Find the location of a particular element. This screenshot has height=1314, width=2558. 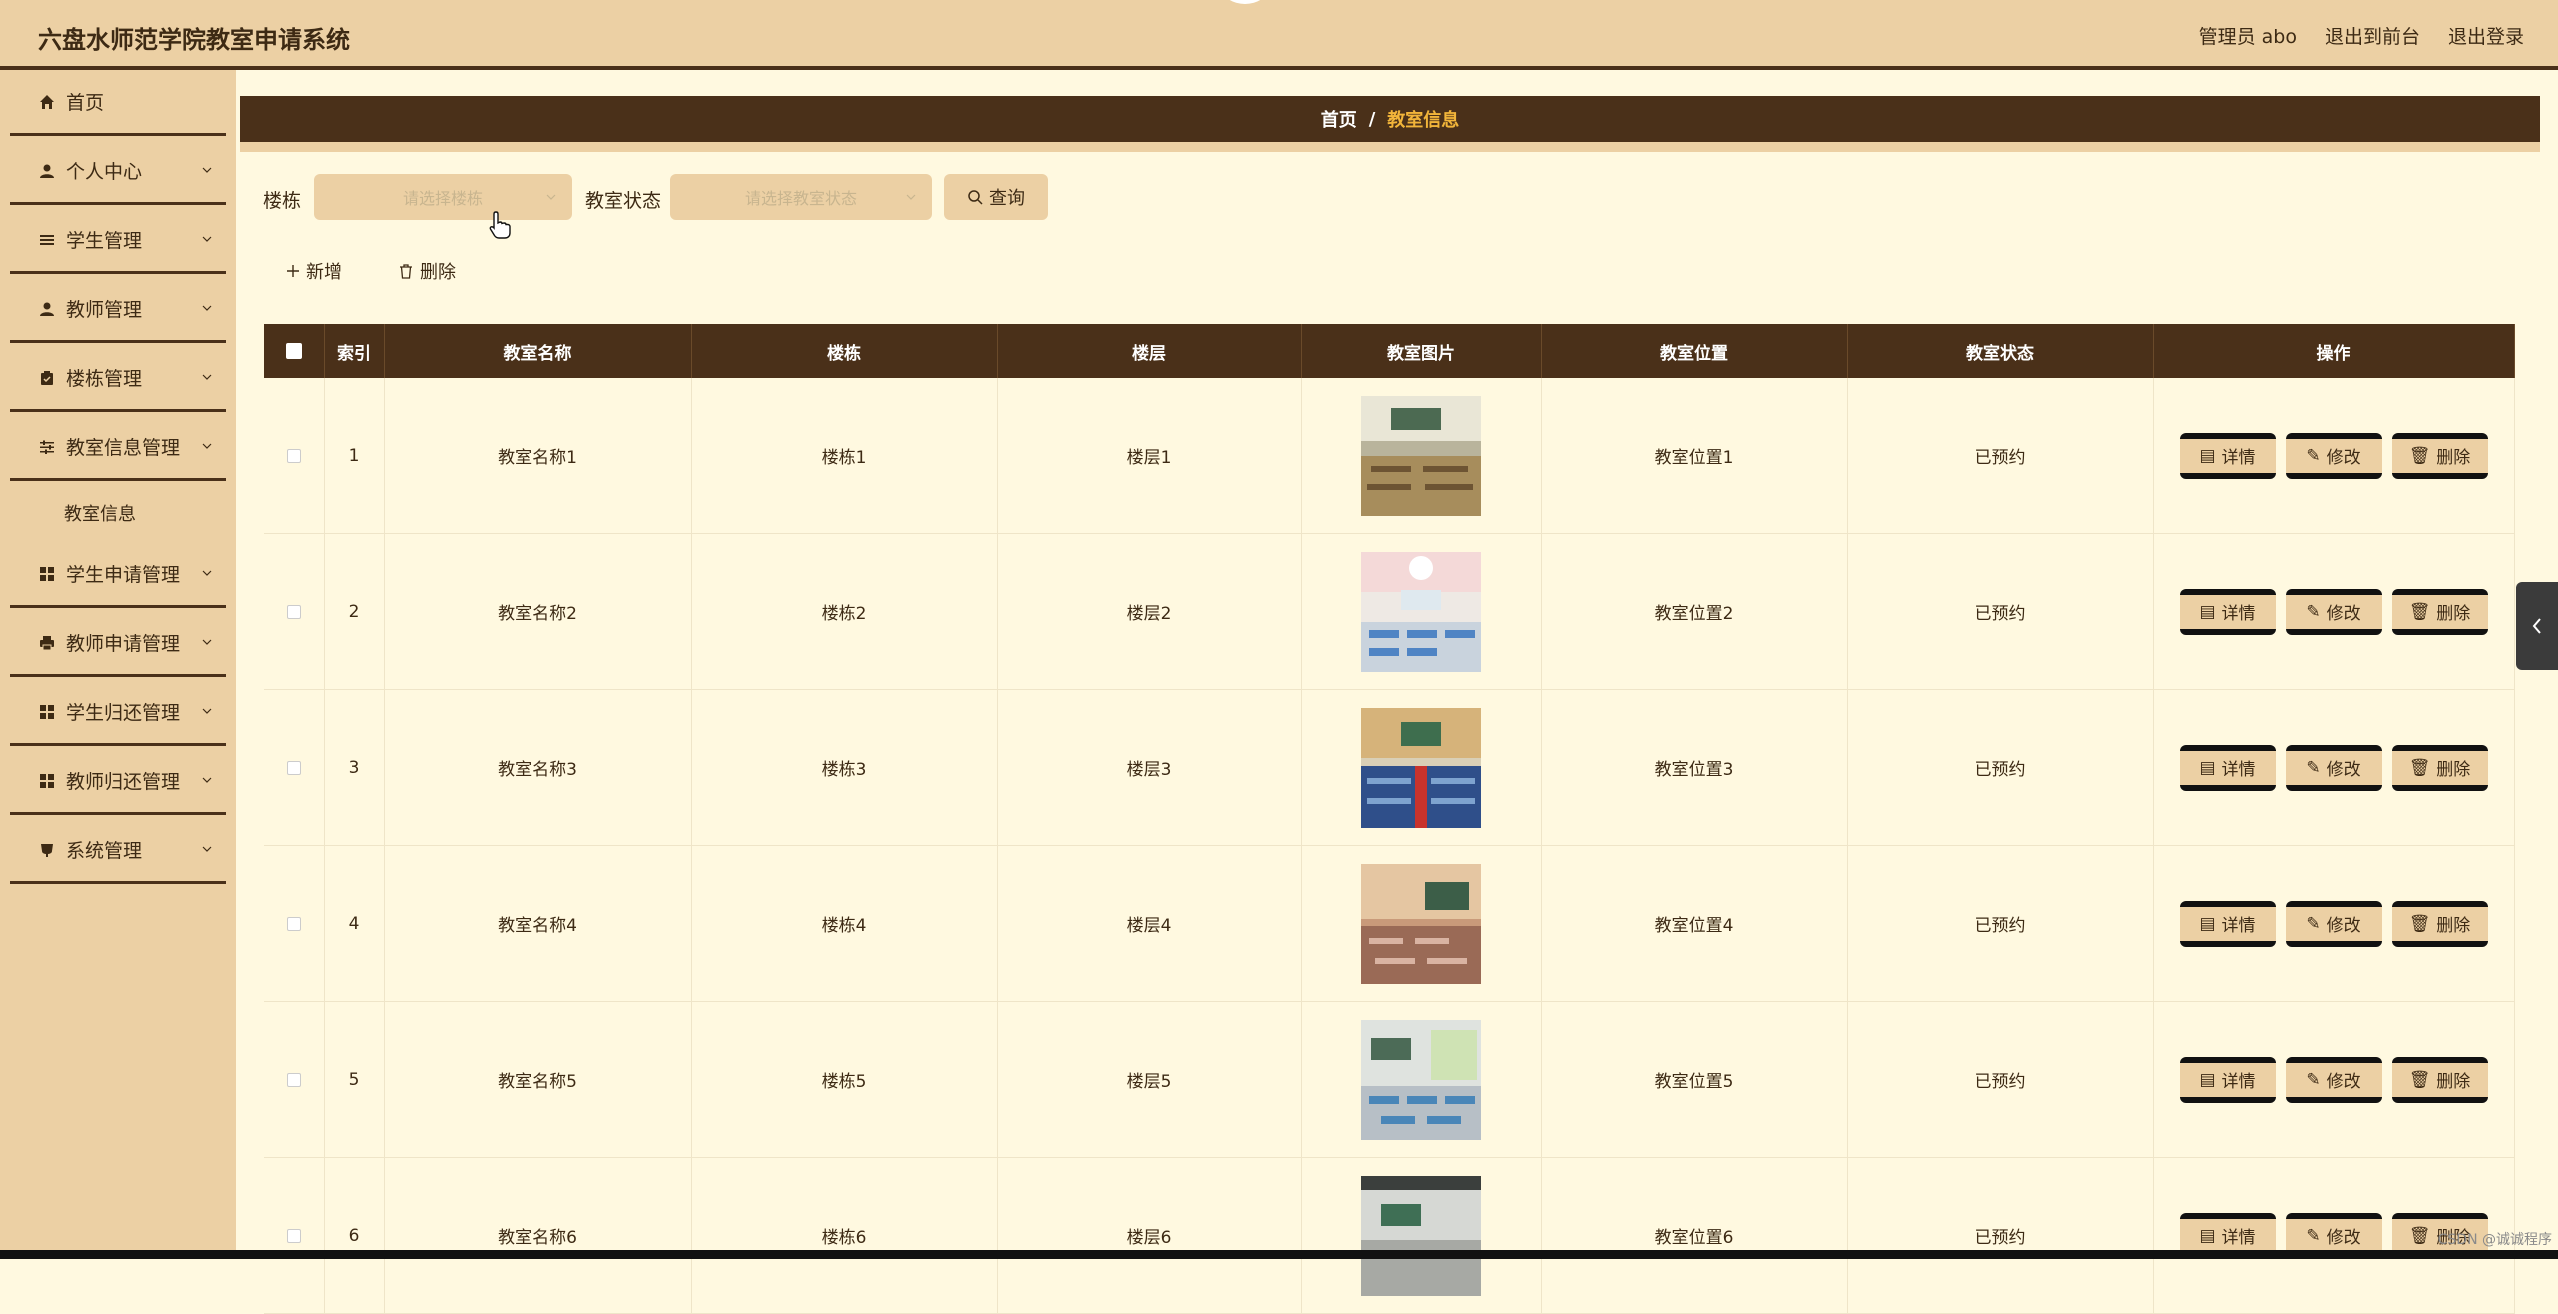

plus-icon is located at coordinates (293, 271).